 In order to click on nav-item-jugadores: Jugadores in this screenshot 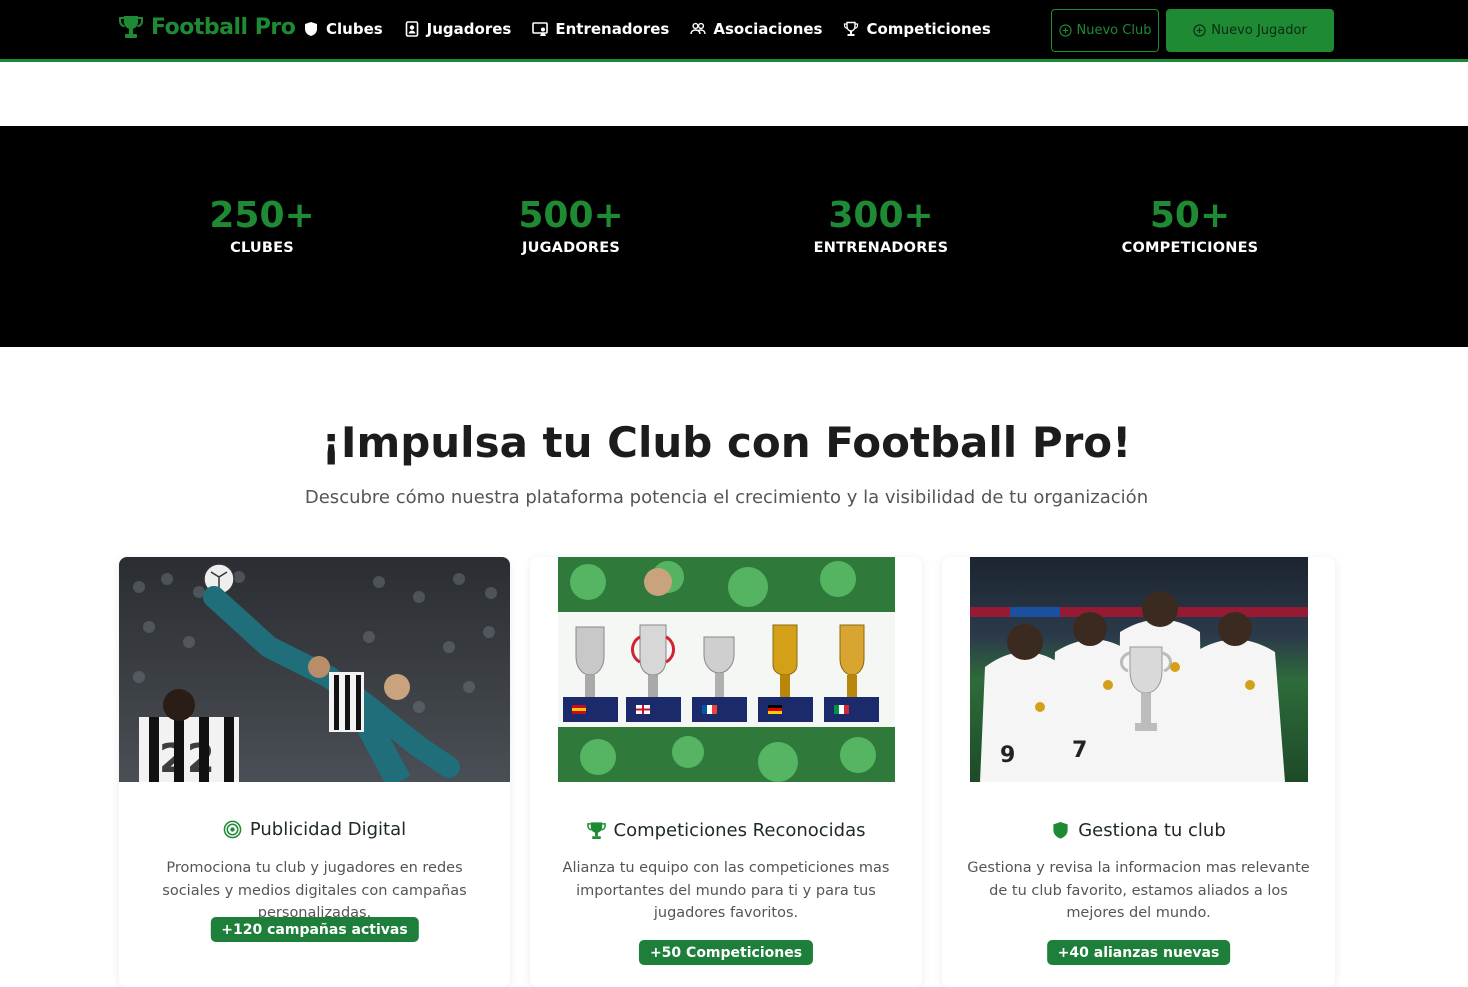, I will do `click(458, 29)`.